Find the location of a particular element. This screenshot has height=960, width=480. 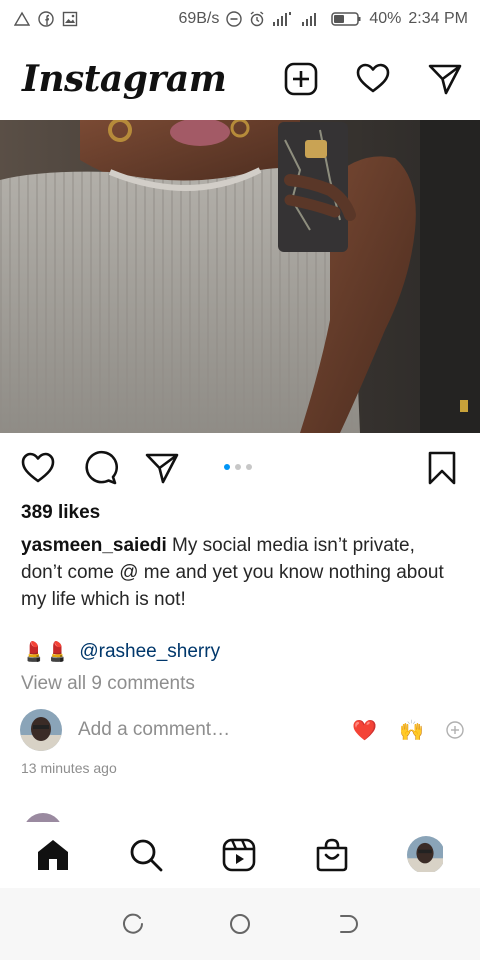

like-heart-icon is located at coordinates (38, 468).